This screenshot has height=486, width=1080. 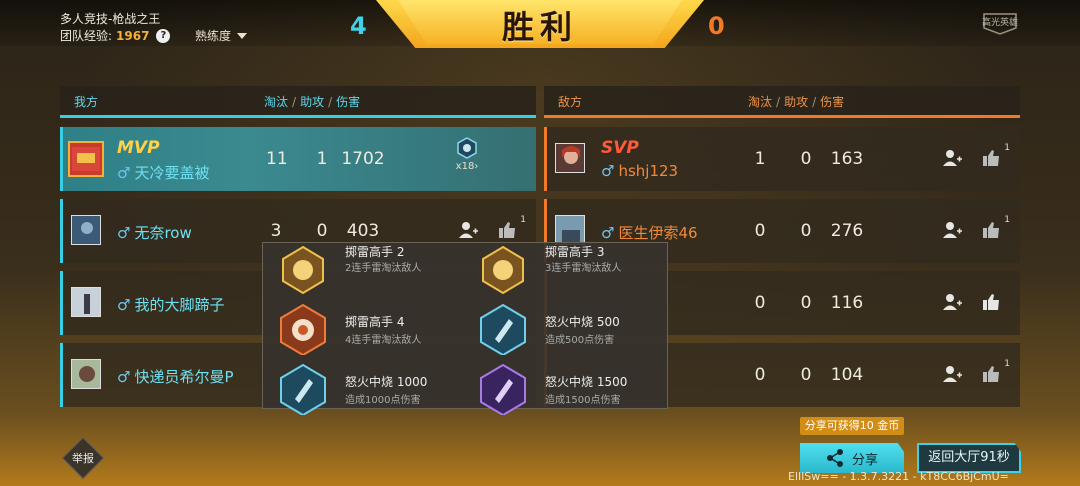 I want to click on damage: 104, so click(x=847, y=375).